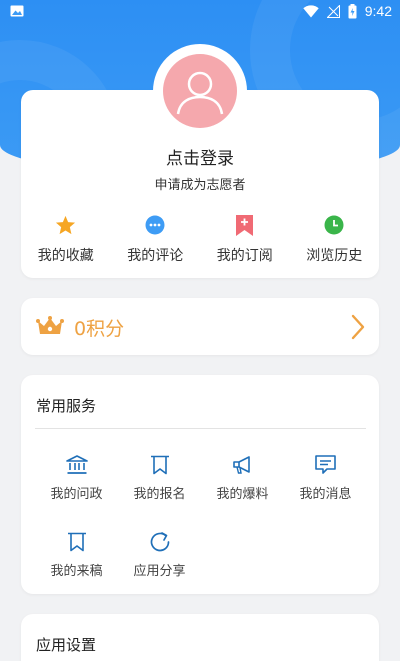  Describe the element at coordinates (66, 225) in the screenshot. I see `star-icon` at that location.